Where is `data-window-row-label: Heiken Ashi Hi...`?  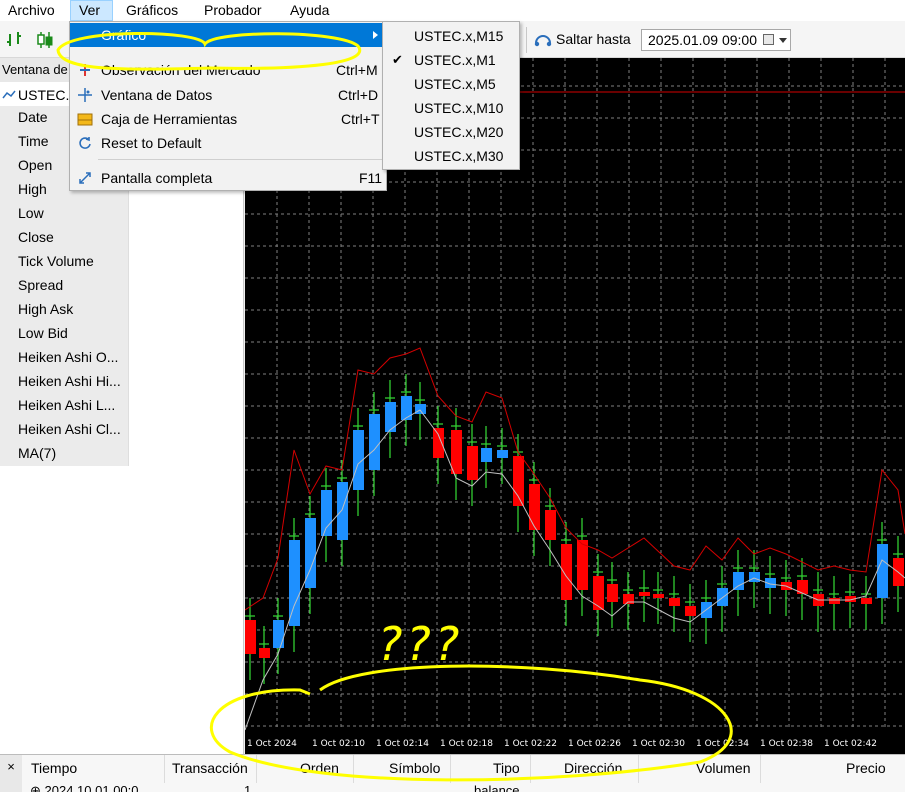 data-window-row-label: Heiken Ashi Hi... is located at coordinates (64, 382).